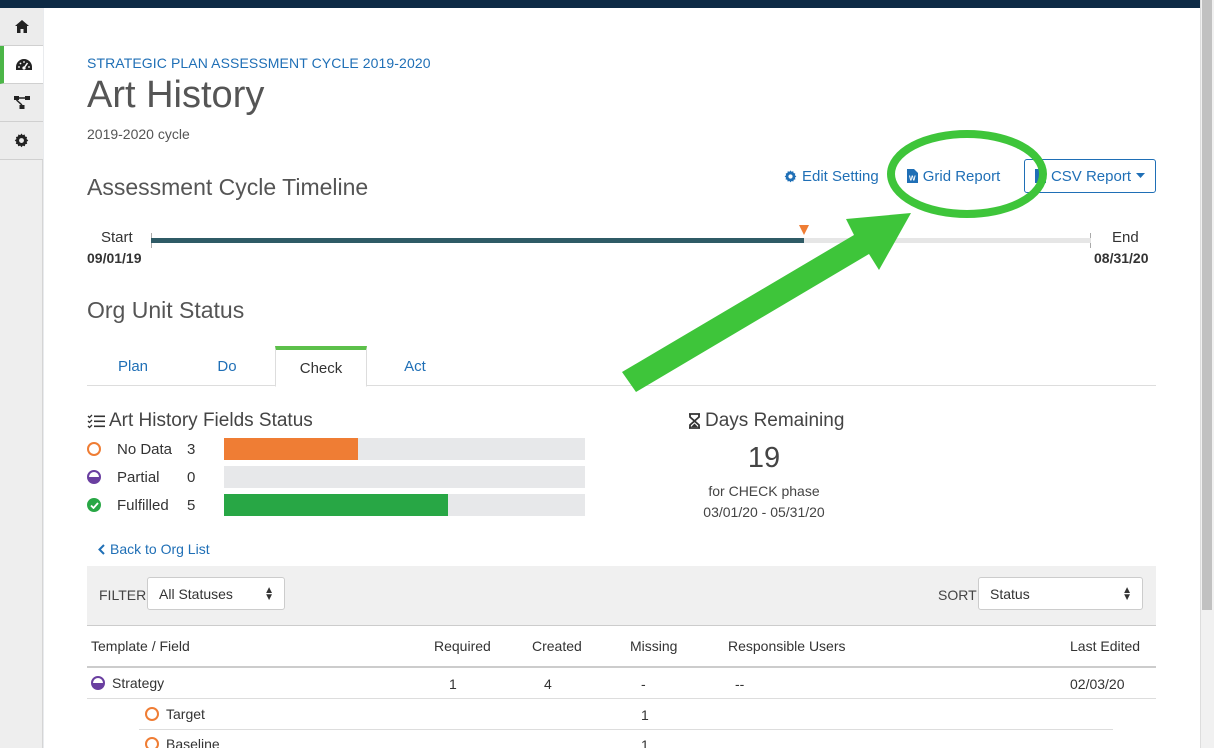 The image size is (1214, 748). I want to click on home-icon, so click(21, 26).